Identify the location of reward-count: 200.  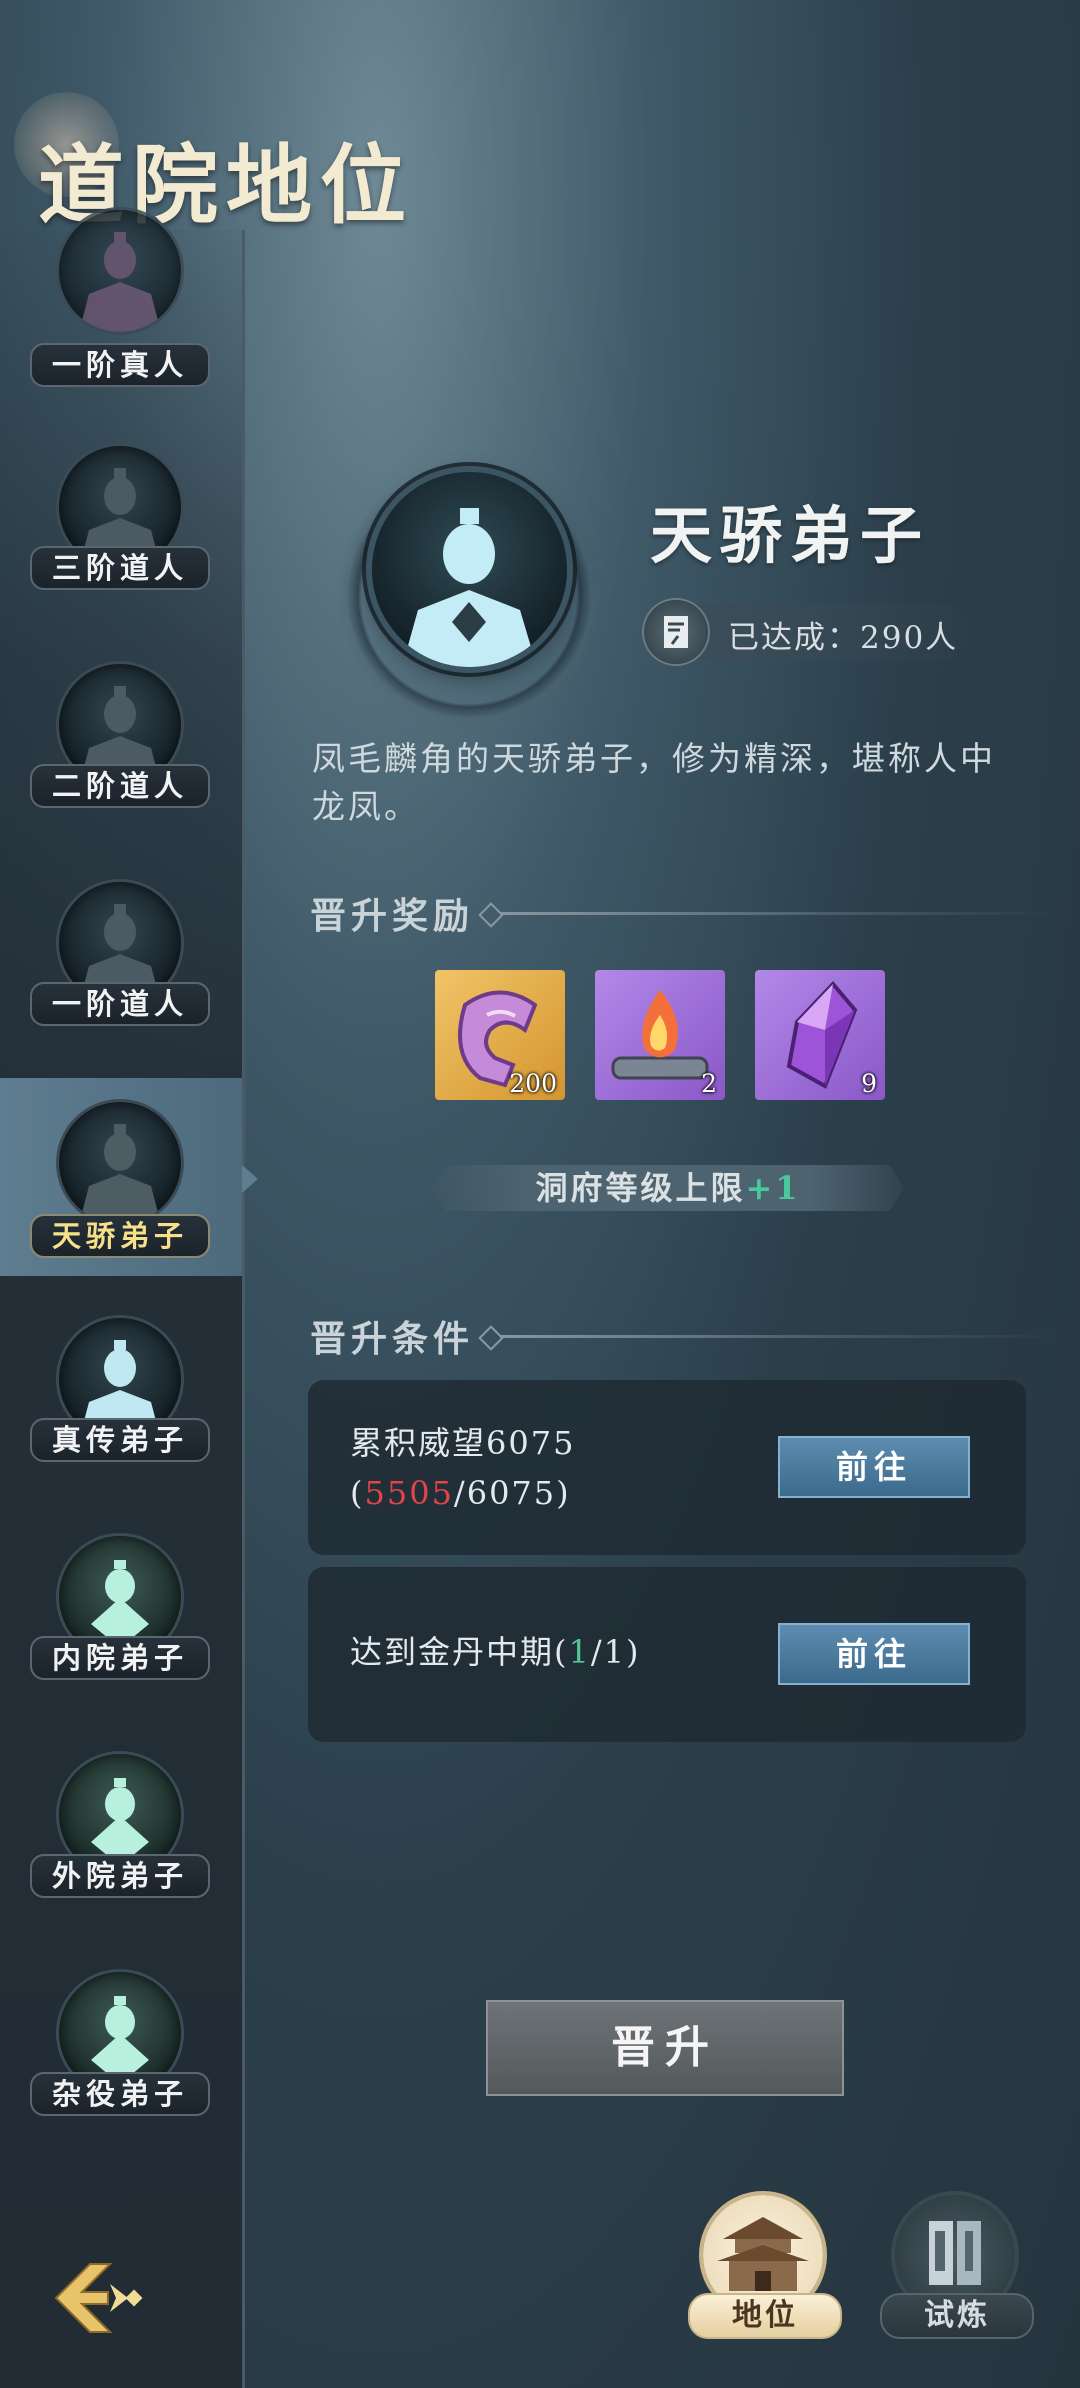
(533, 1083).